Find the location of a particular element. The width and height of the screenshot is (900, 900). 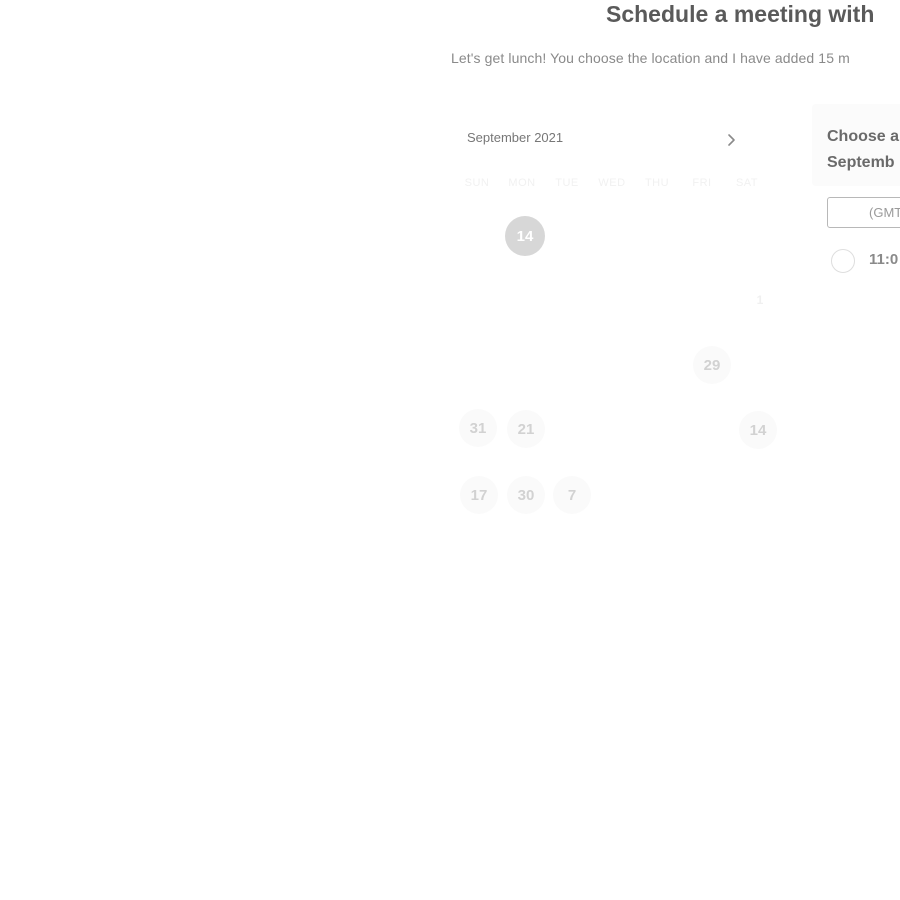

page-title: Schedule a meeting with is located at coordinates (740, 14).